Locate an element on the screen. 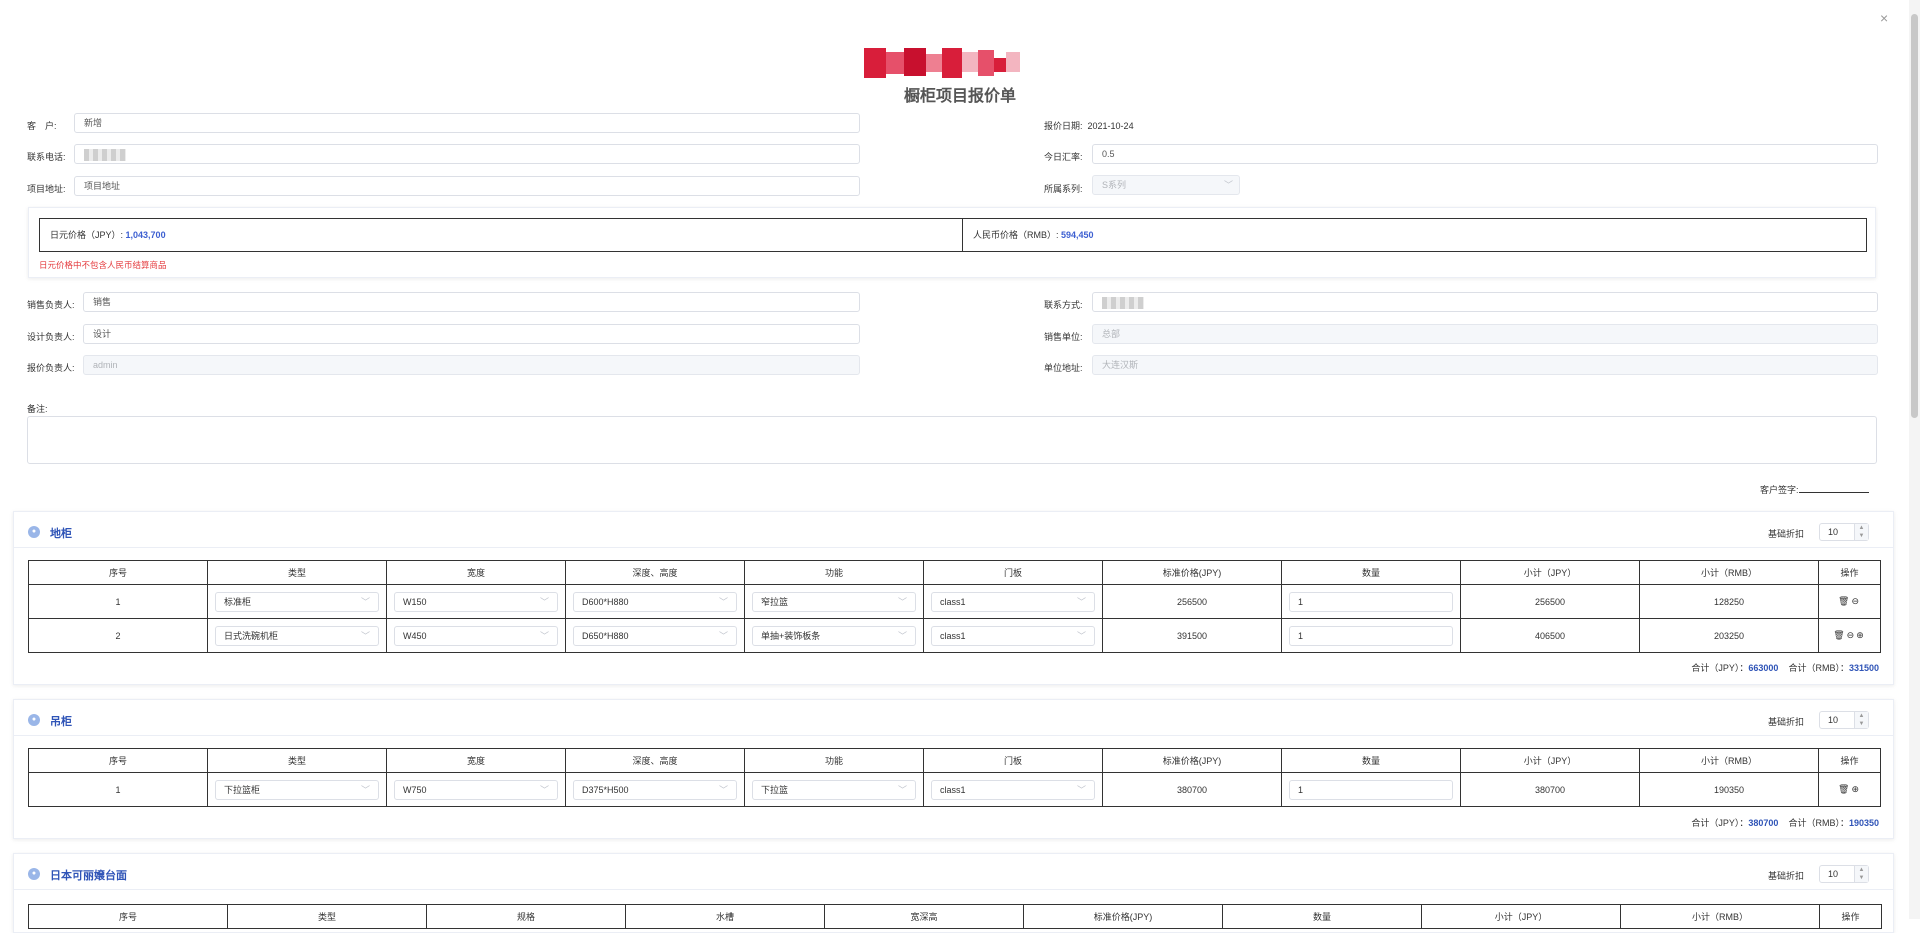 This screenshot has width=1920, height=933. quote-date-label: 报价日期: 2021-10-24 is located at coordinates (1089, 126).